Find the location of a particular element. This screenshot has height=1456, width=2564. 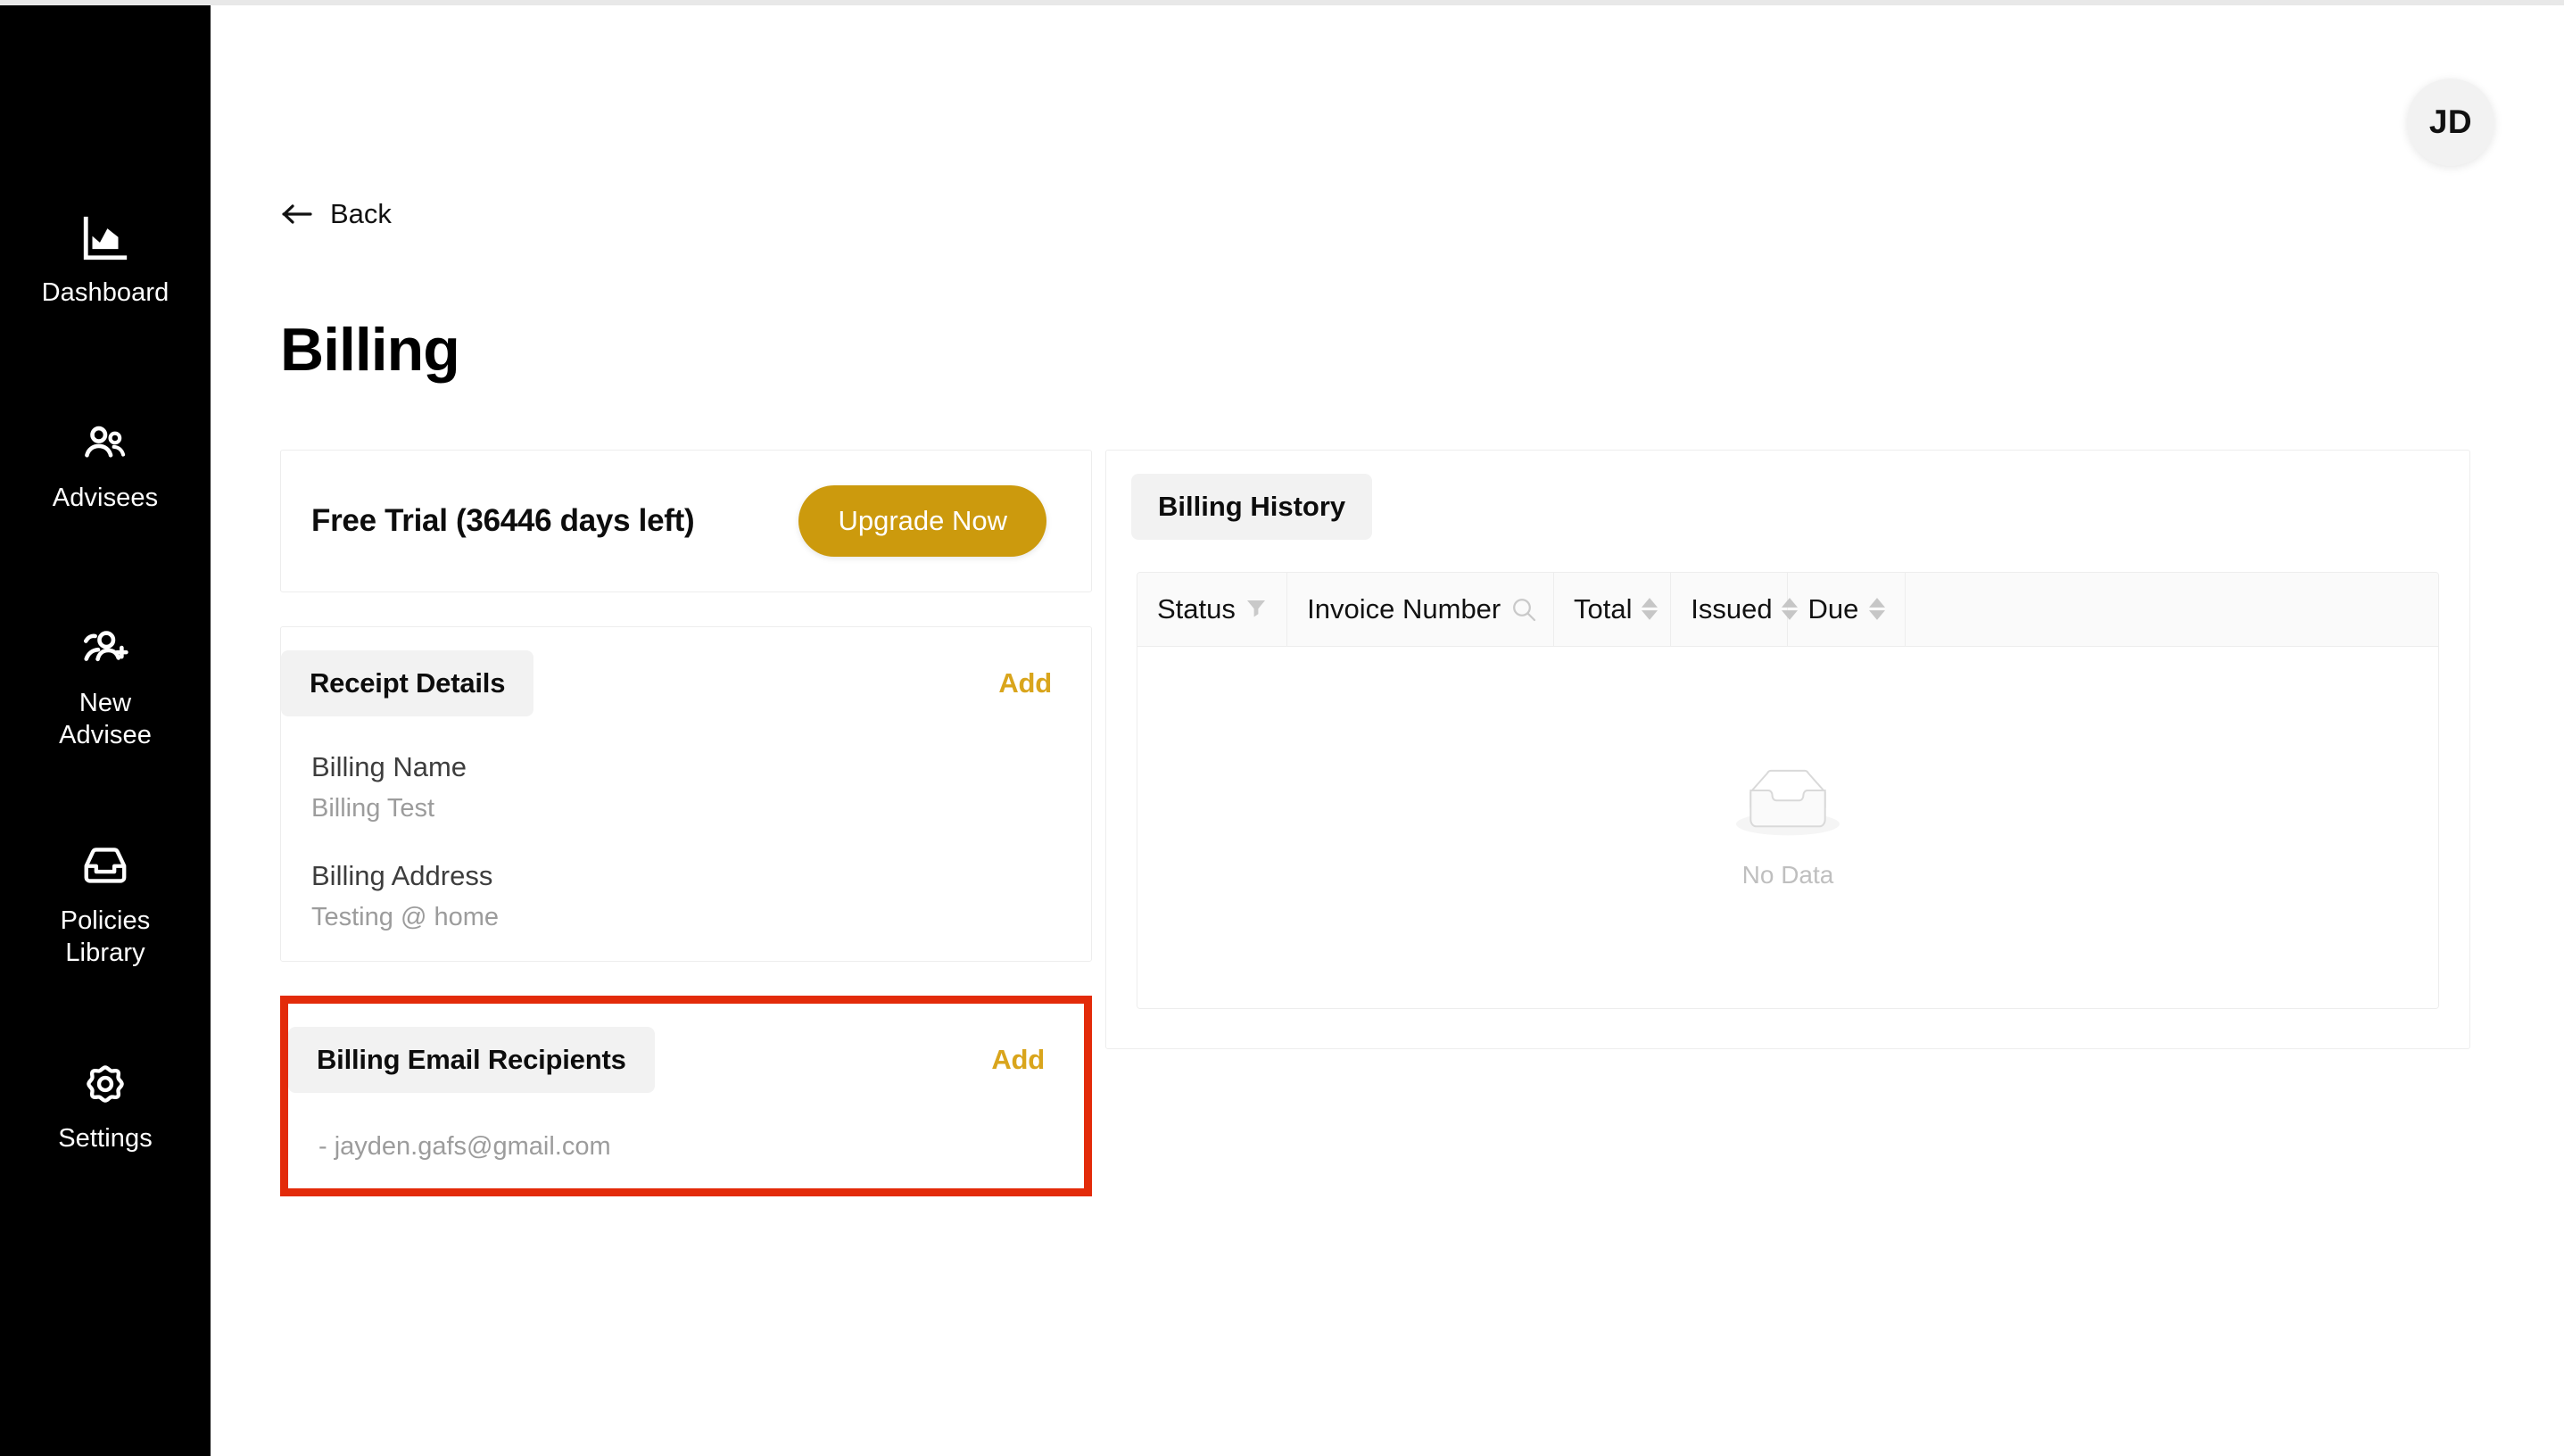

empty-state-text: No Data is located at coordinates (1788, 875).